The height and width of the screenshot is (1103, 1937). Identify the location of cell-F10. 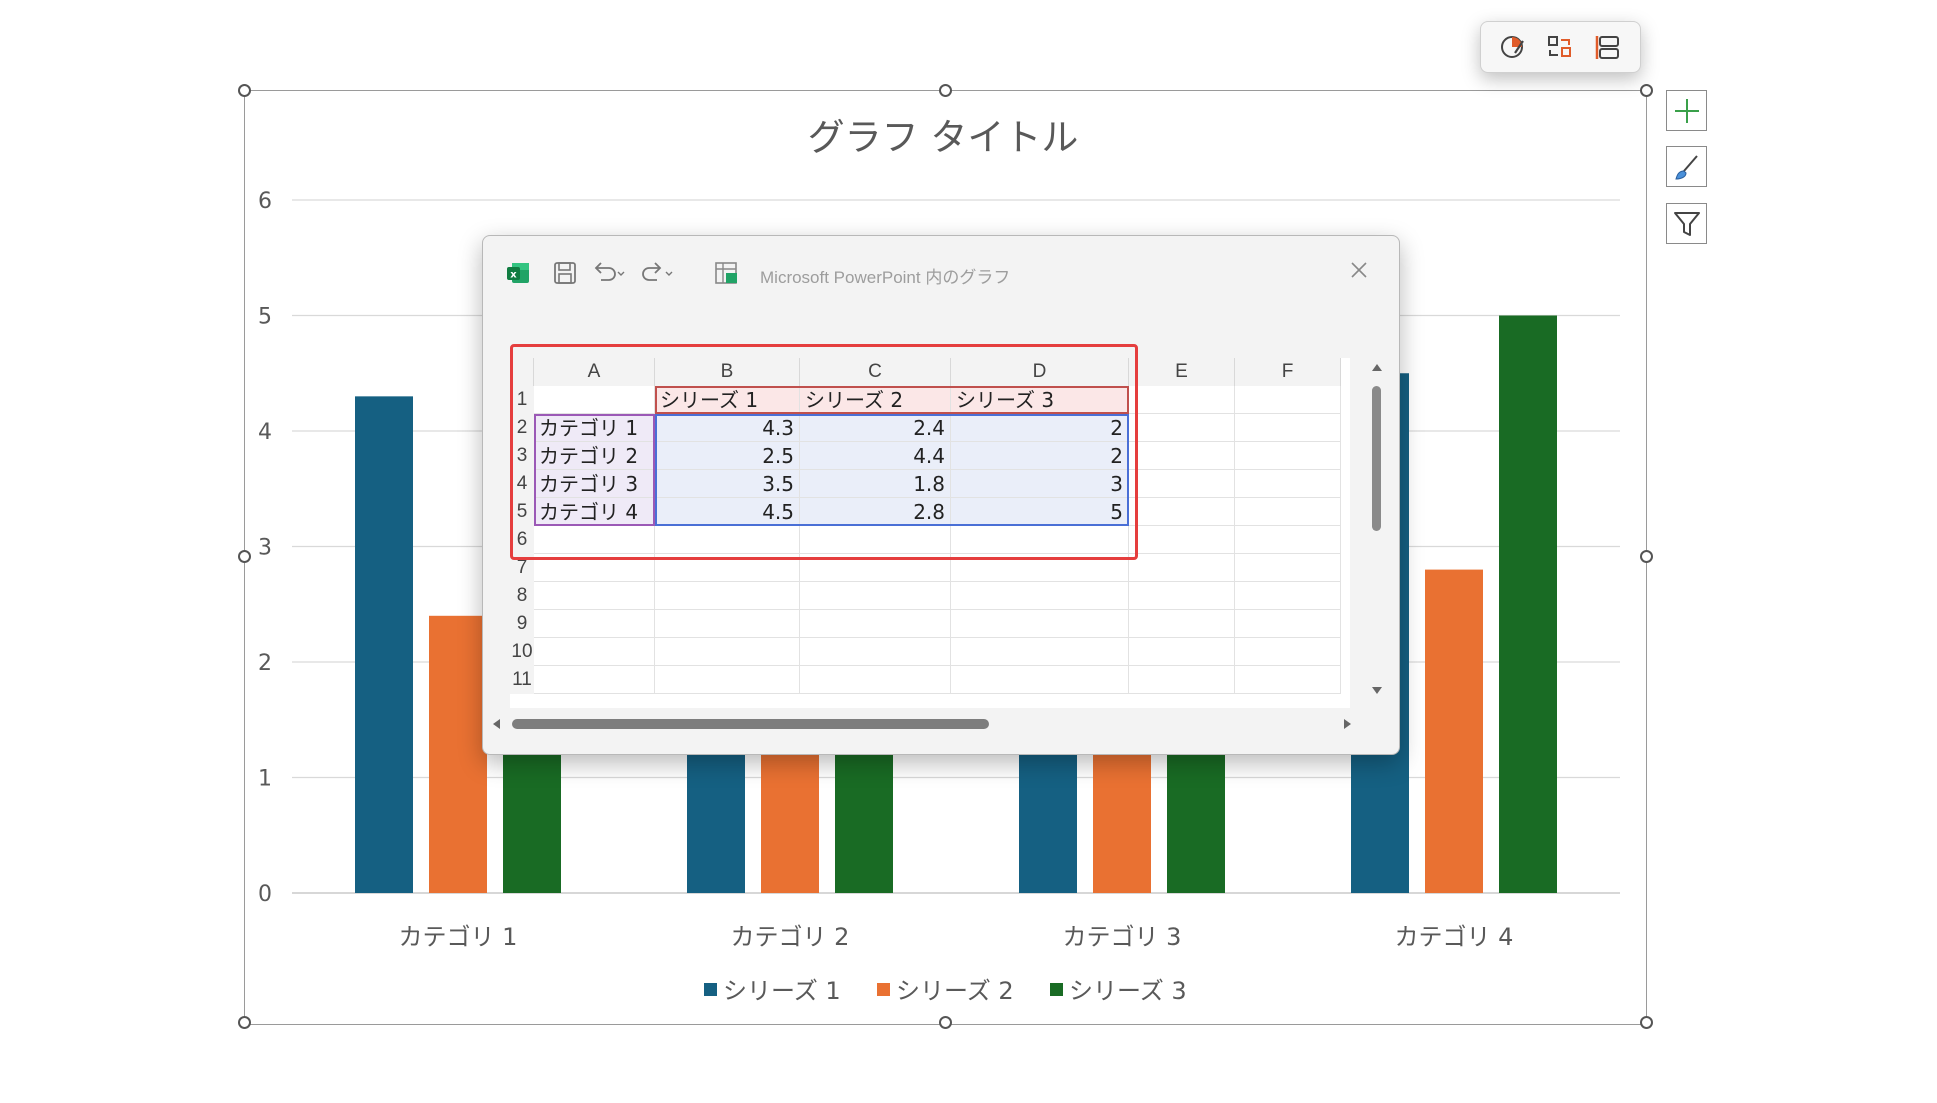
(1288, 652).